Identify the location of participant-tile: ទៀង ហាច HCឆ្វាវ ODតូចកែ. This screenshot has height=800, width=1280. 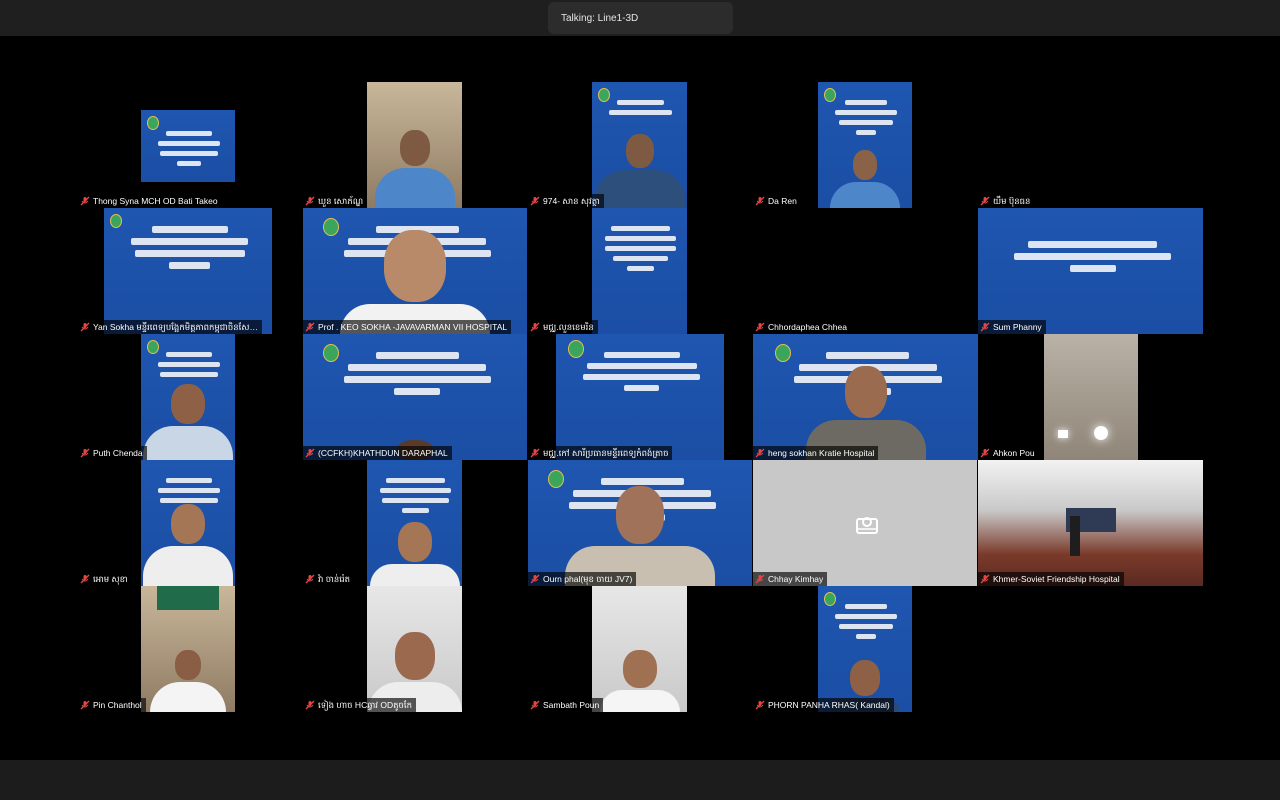
(415, 649).